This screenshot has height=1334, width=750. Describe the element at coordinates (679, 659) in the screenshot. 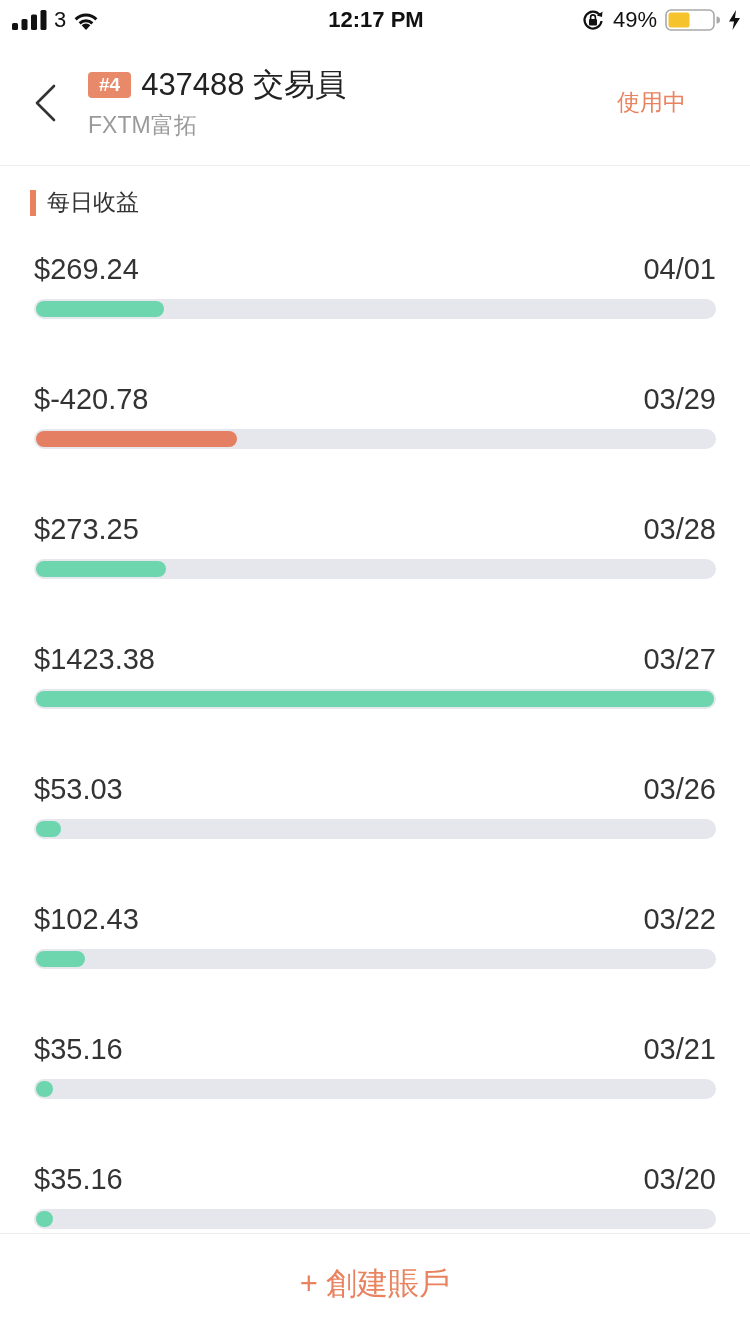

I see `date-text: 03/27` at that location.